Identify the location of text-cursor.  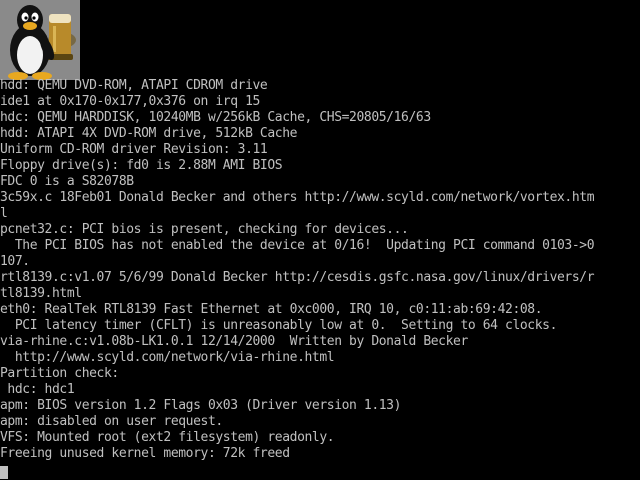
(4, 472).